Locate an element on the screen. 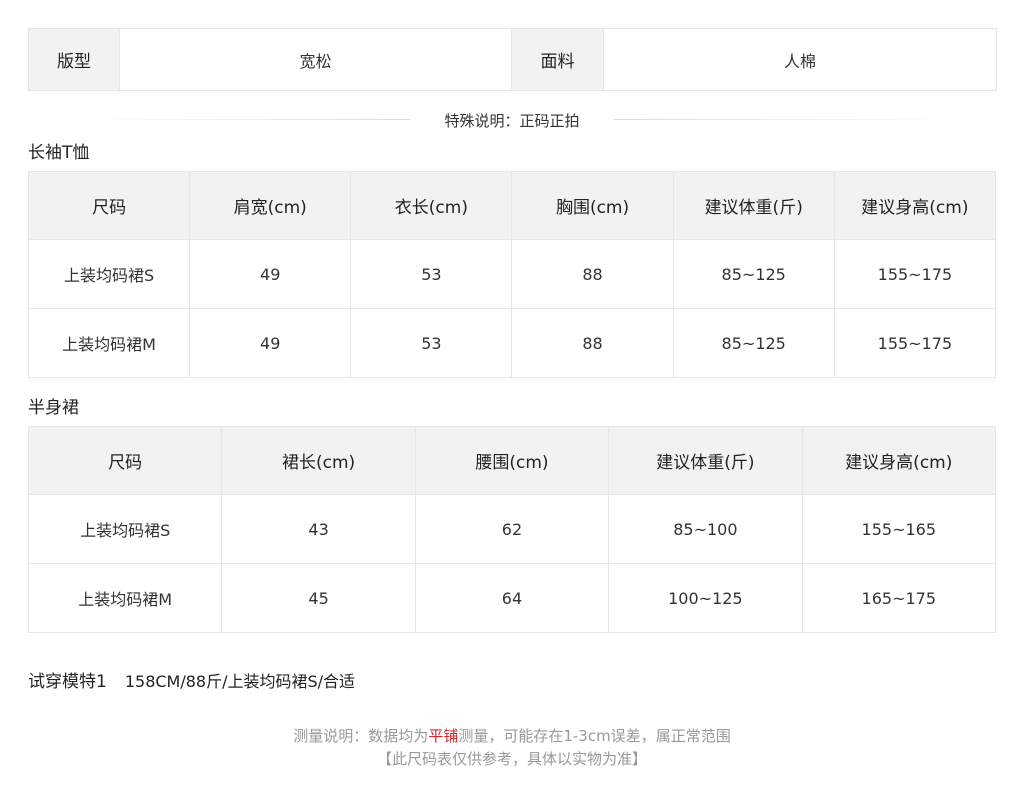 This screenshot has width=1024, height=796. fabric-label: 面料 is located at coordinates (557, 59).